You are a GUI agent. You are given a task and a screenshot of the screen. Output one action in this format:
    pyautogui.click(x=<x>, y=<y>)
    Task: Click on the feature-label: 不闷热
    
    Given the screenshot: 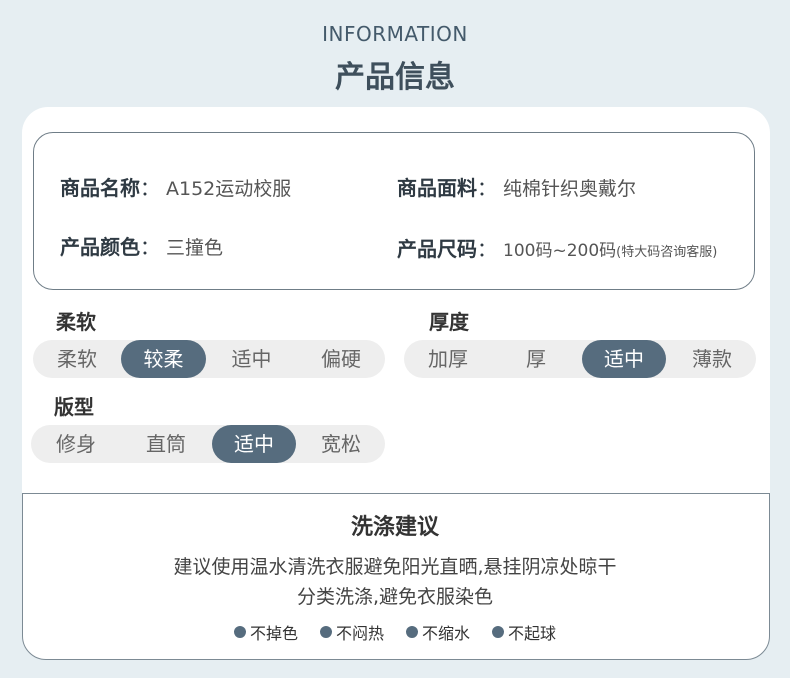 What is the action you would take?
    pyautogui.click(x=359, y=633)
    